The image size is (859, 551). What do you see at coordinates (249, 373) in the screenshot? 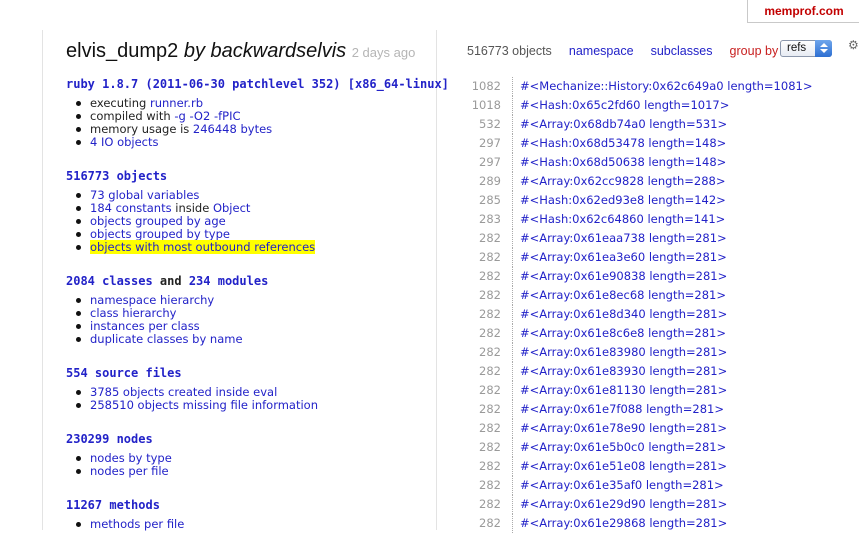
I see `source-heading: 554 source files` at bounding box center [249, 373].